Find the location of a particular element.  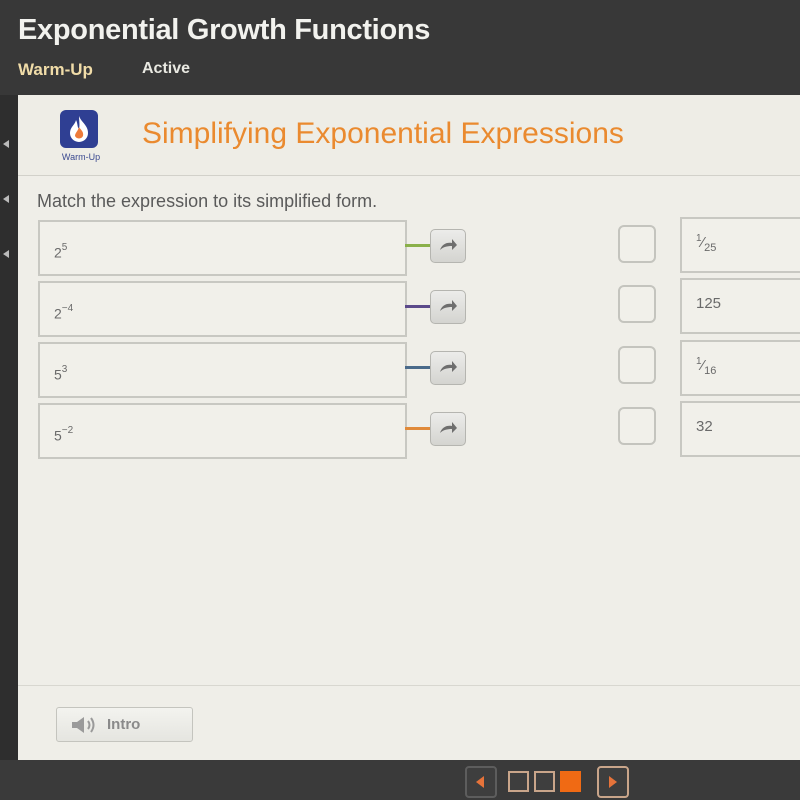

flame-icon is located at coordinates (79, 129).